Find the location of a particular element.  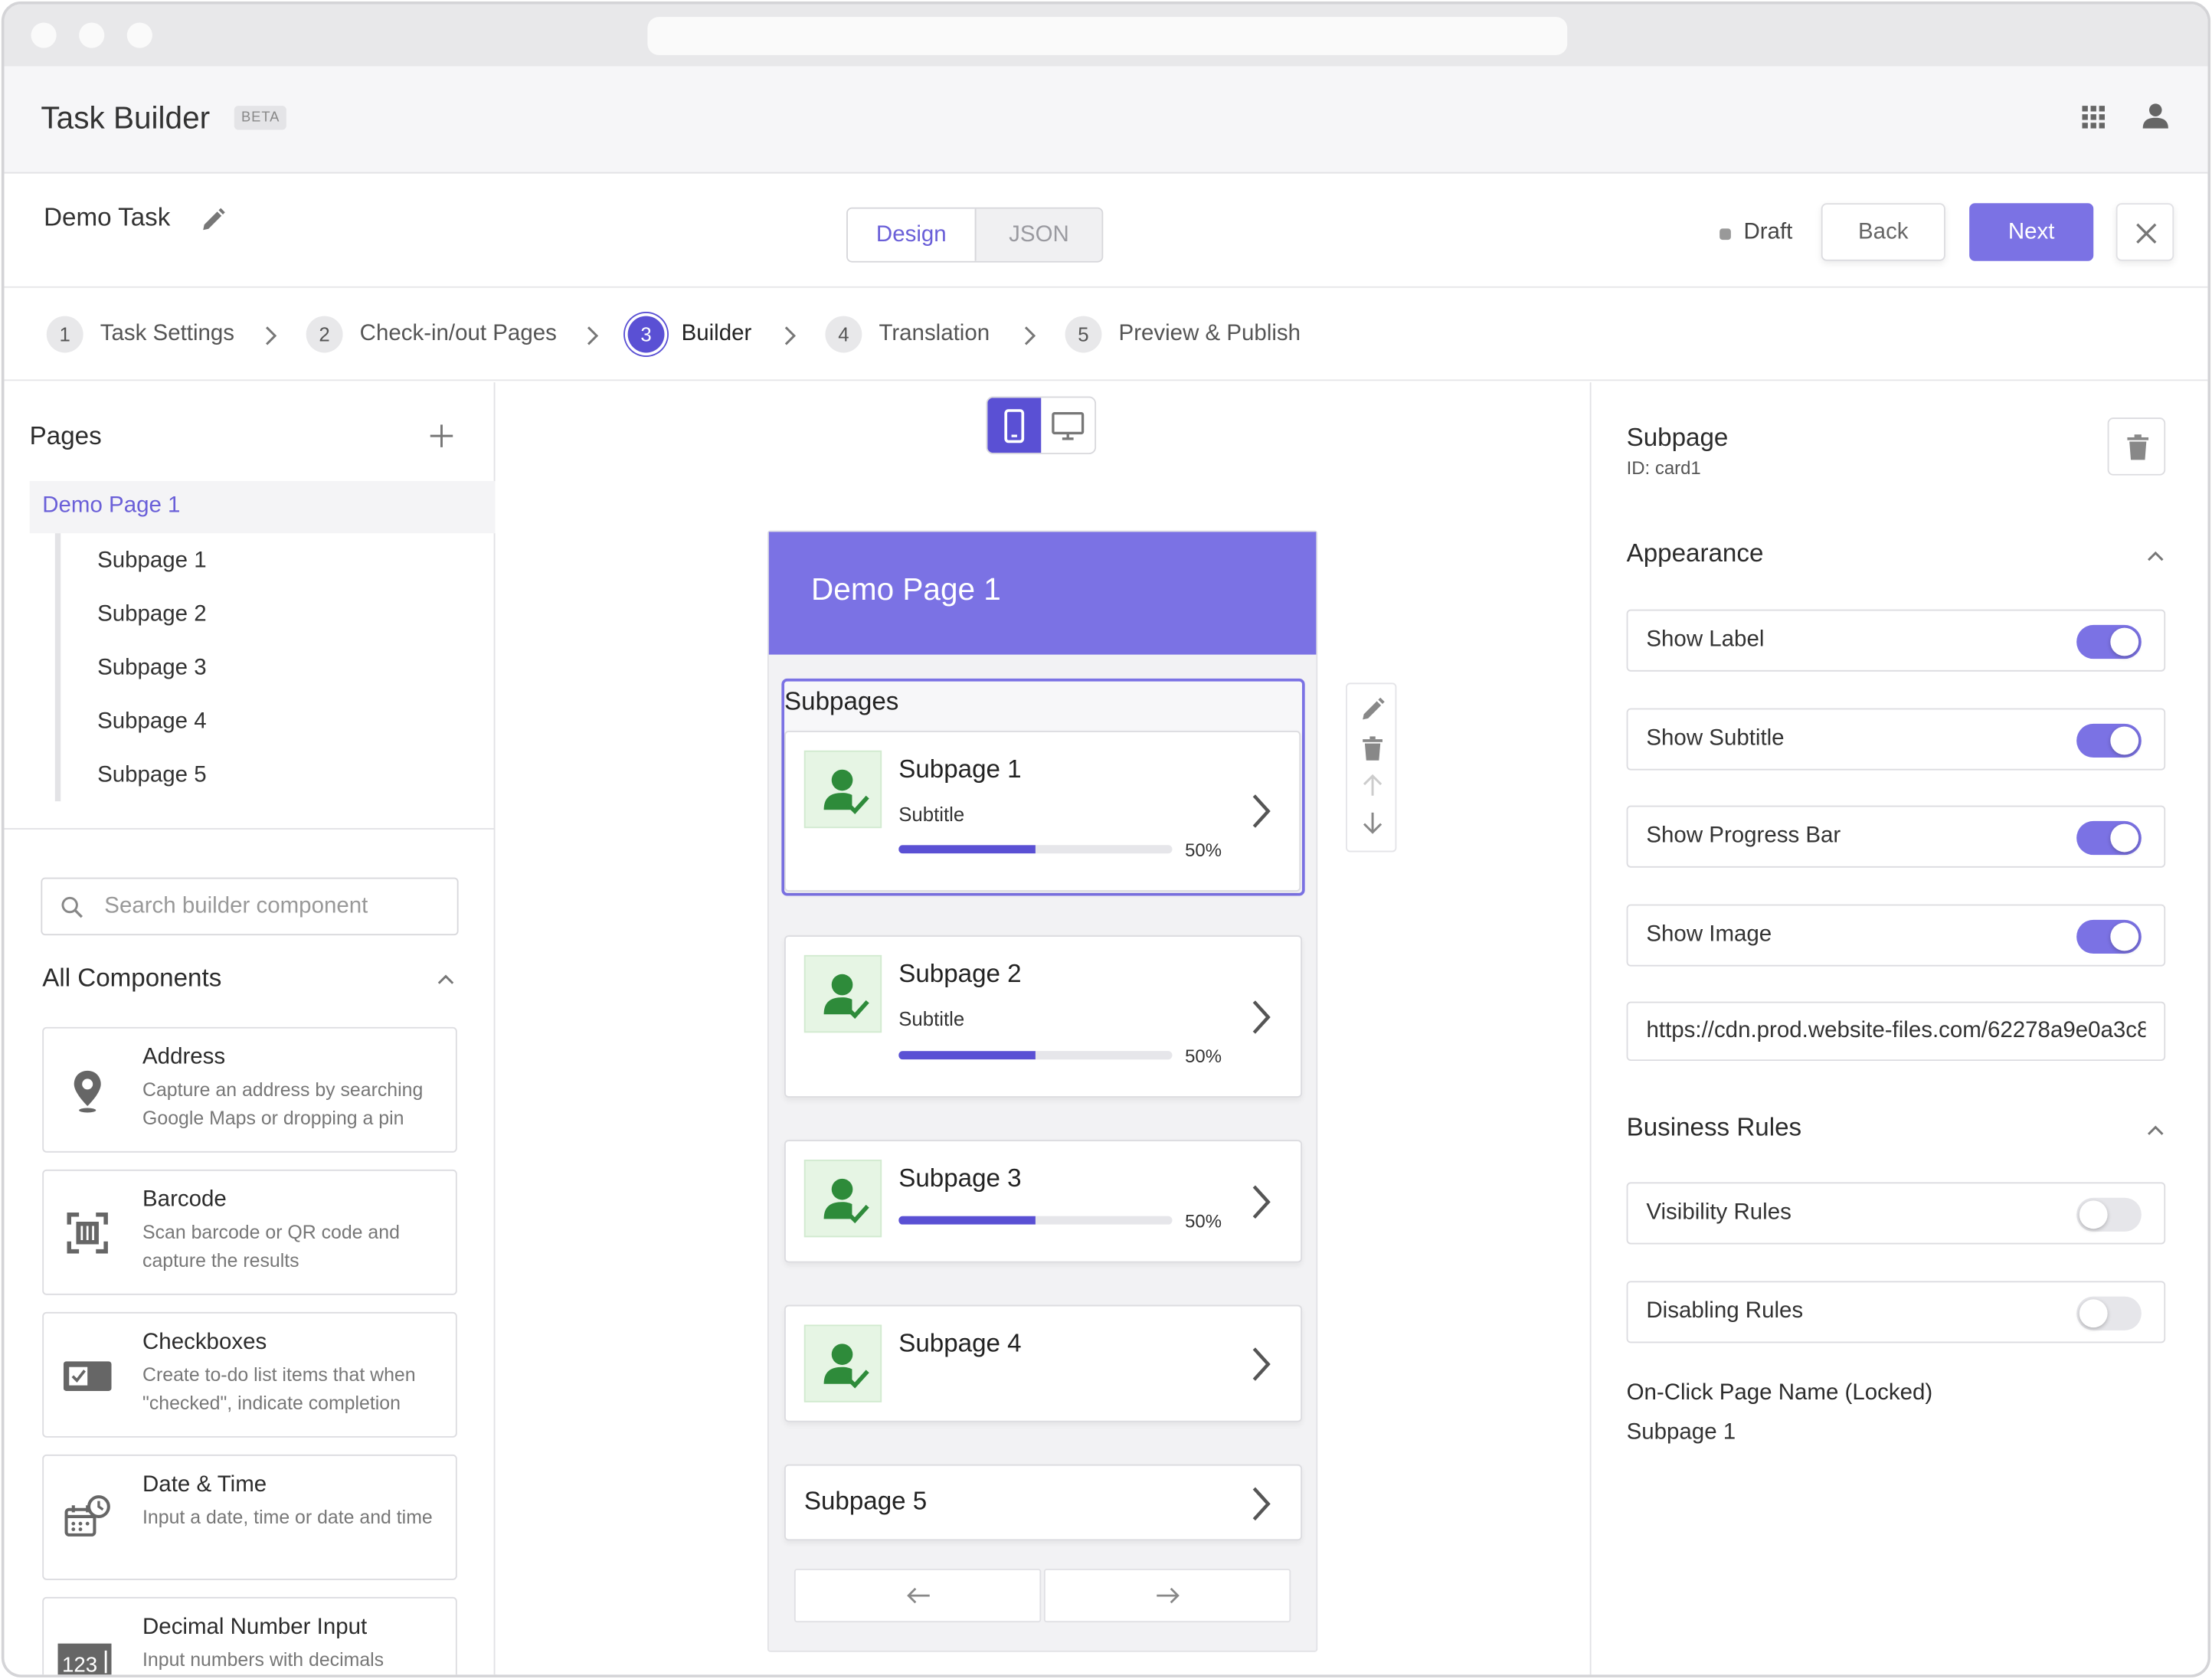

disabling-rules-row: Disabling Rules is located at coordinates (1896, 1313).